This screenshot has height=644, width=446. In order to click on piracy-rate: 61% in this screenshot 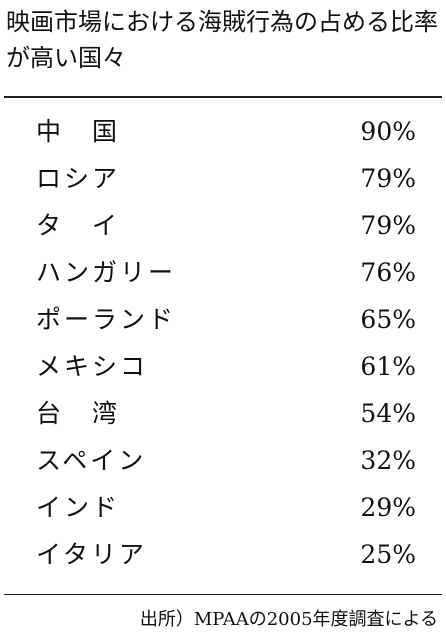, I will do `click(388, 366)`.